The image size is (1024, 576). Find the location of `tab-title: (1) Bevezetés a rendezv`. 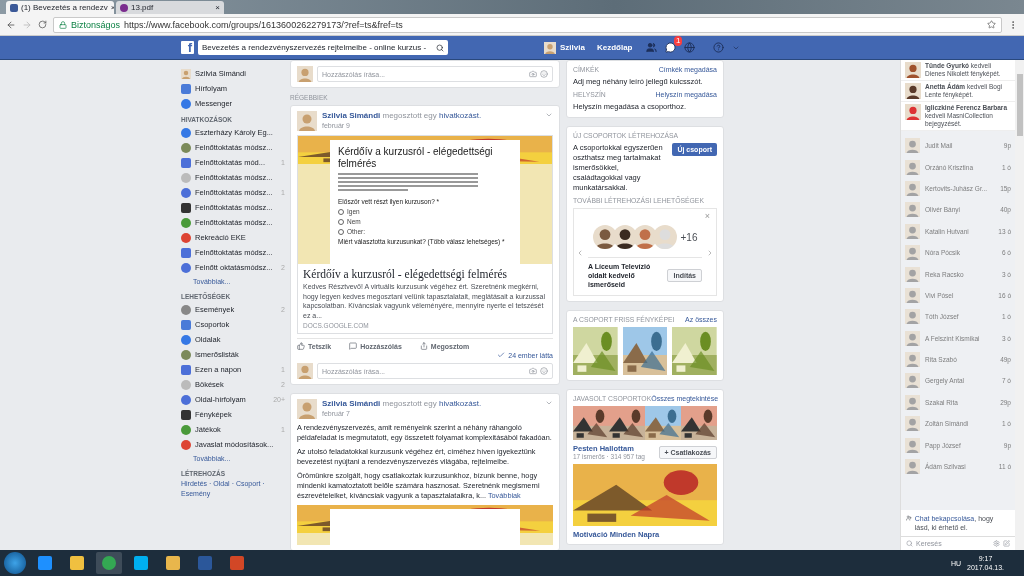

tab-title: (1) Bevezetés a rendezv is located at coordinates (64, 7).